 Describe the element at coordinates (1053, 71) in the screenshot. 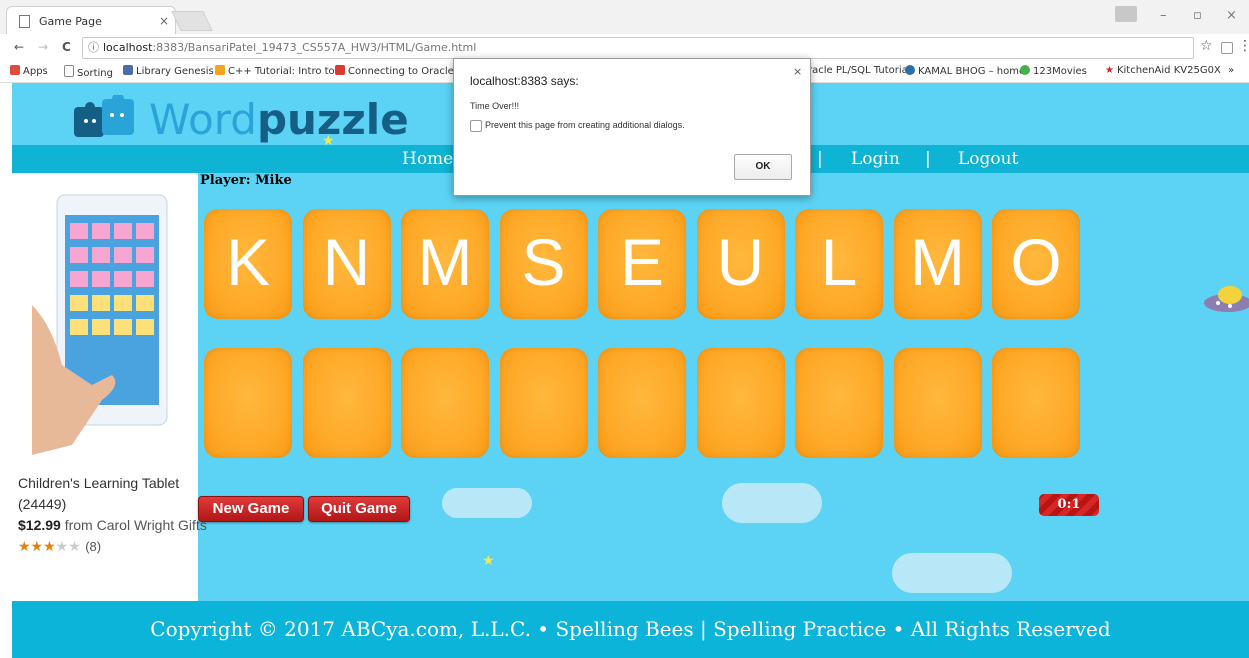

I see `bookmark-123movies: 123Movies` at that location.